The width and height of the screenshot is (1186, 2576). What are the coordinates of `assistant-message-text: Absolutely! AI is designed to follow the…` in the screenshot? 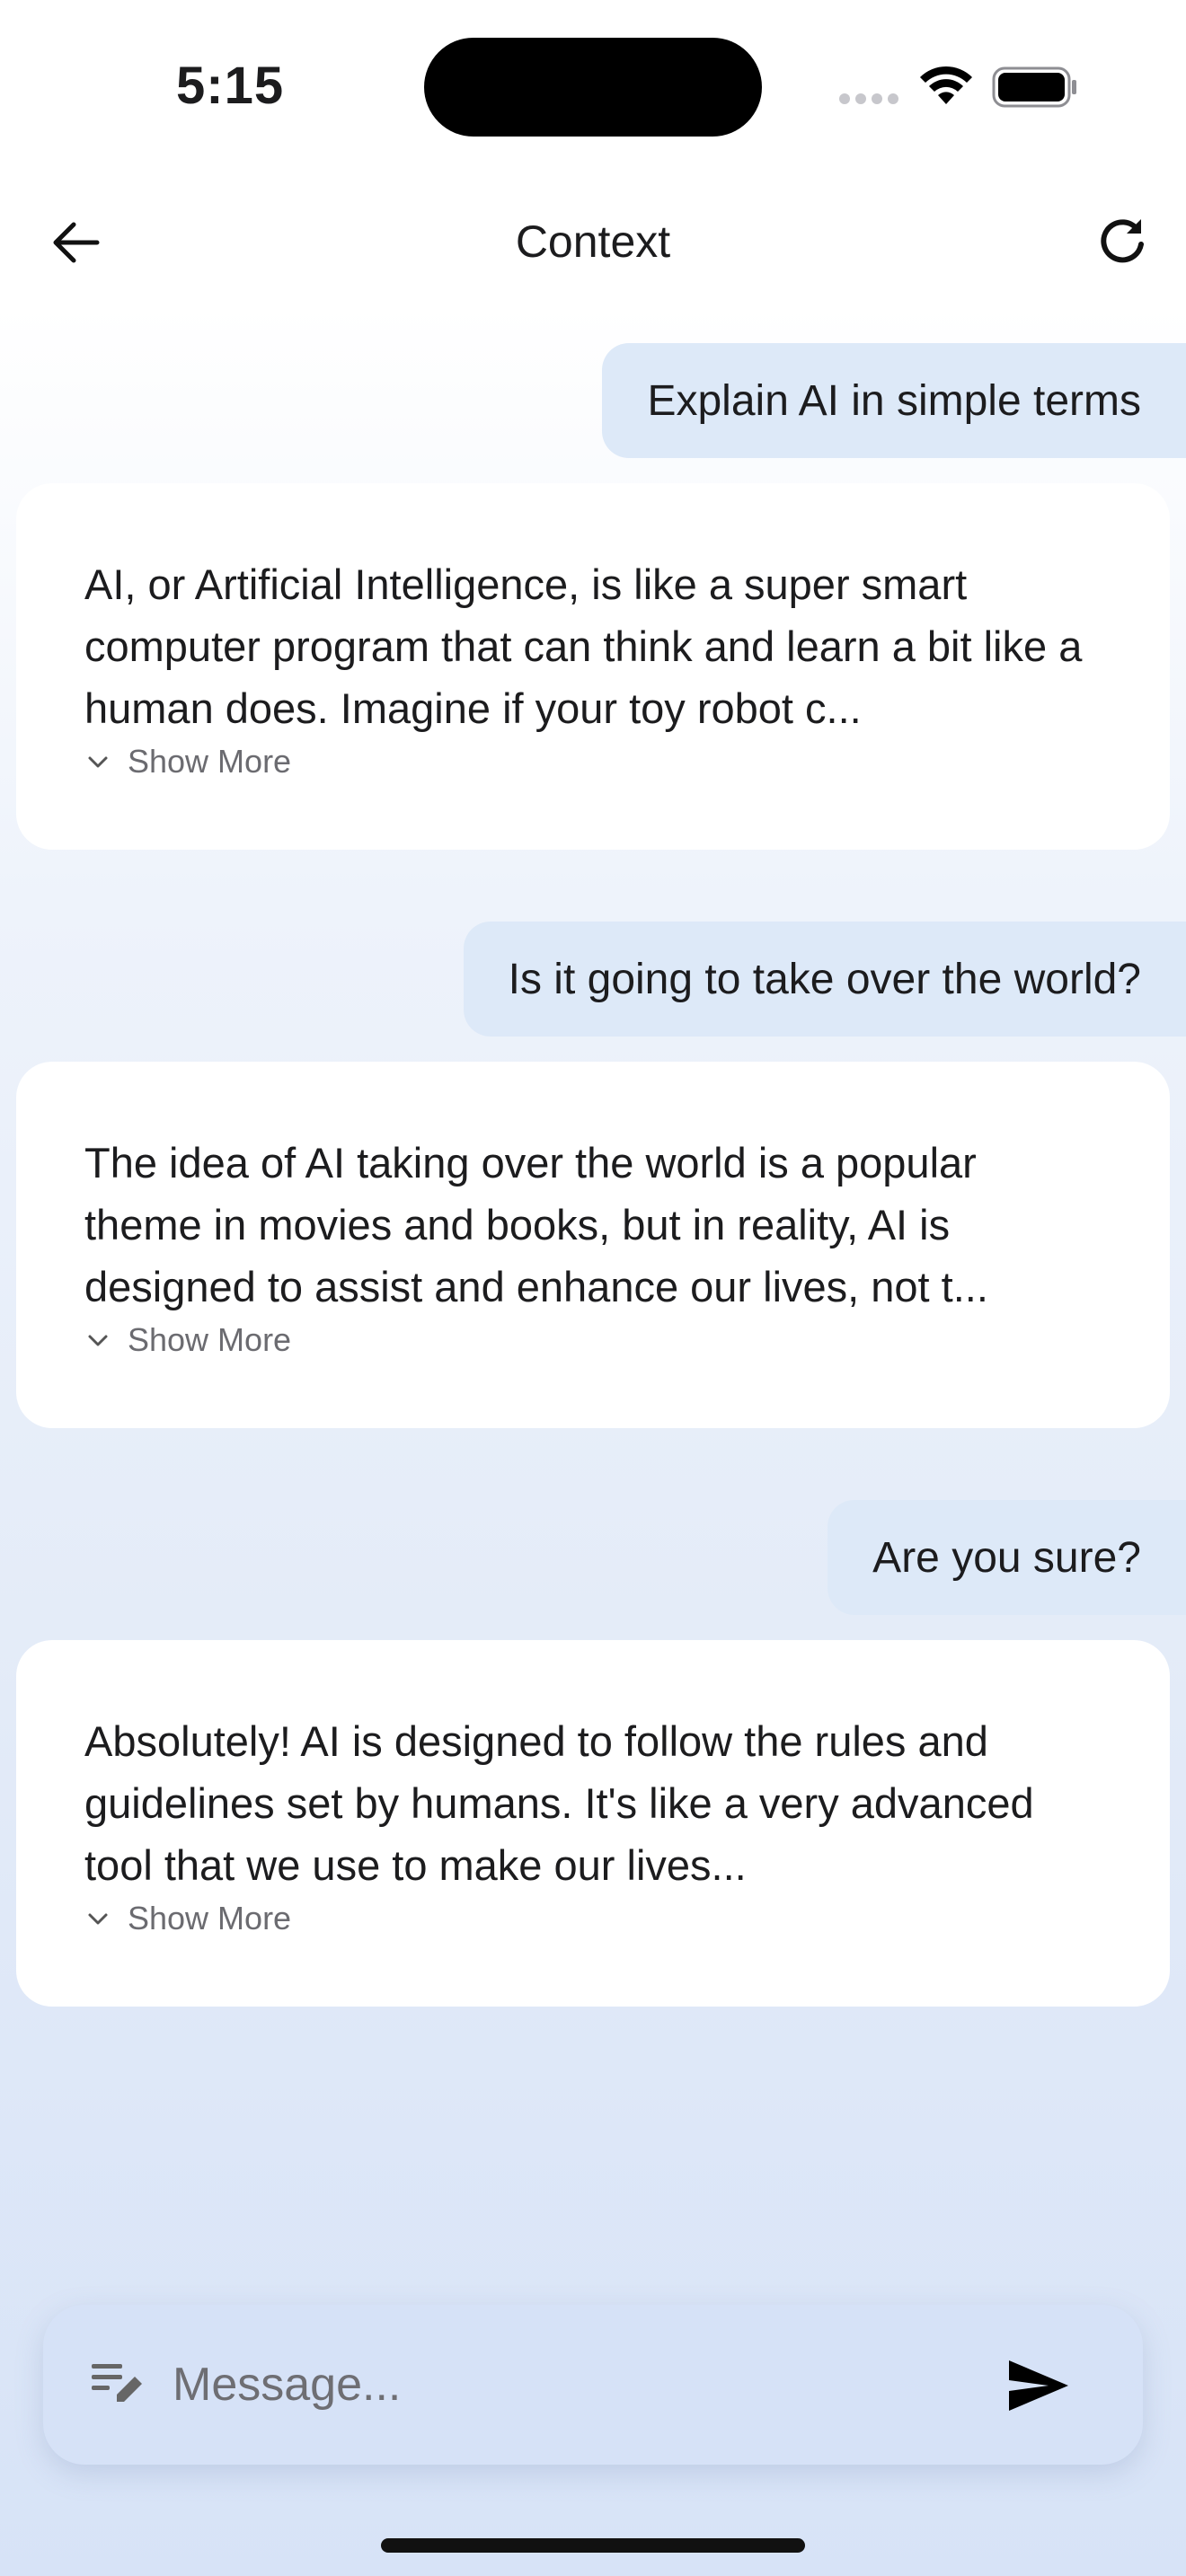 It's located at (559, 1803).